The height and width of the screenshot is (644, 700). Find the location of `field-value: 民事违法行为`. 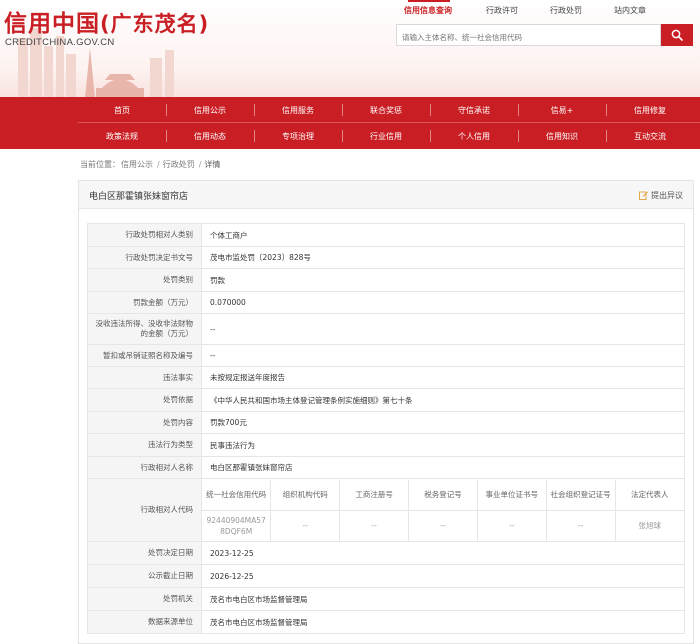

field-value: 民事违法行为 is located at coordinates (443, 445).